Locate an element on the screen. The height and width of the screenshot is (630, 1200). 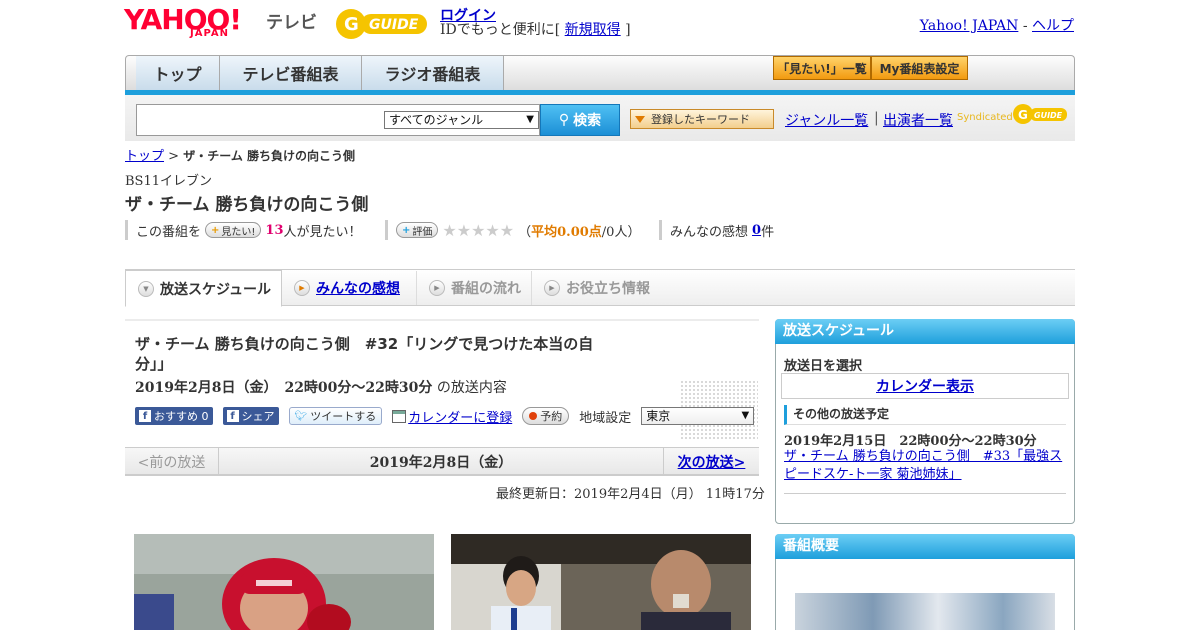
twitter-bird-icon: 🐦︎ is located at coordinates (301, 416).